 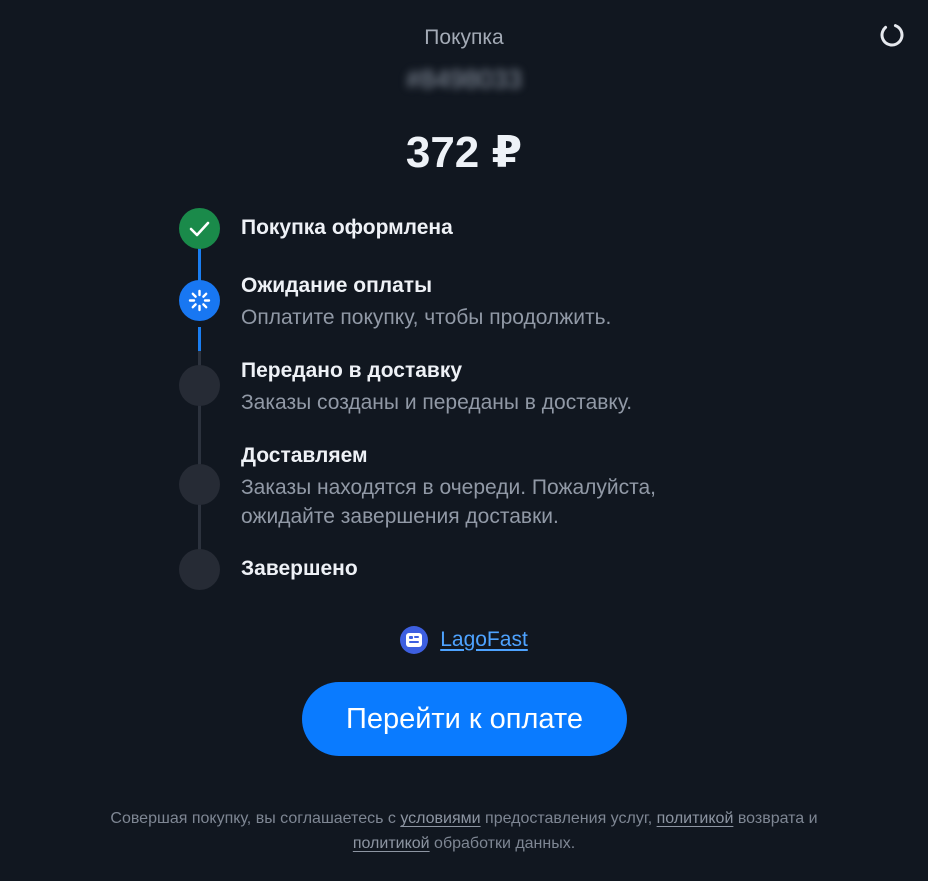 What do you see at coordinates (426, 317) in the screenshot?
I see `step-description: Оплатите покупку, чтобы продолжить.` at bounding box center [426, 317].